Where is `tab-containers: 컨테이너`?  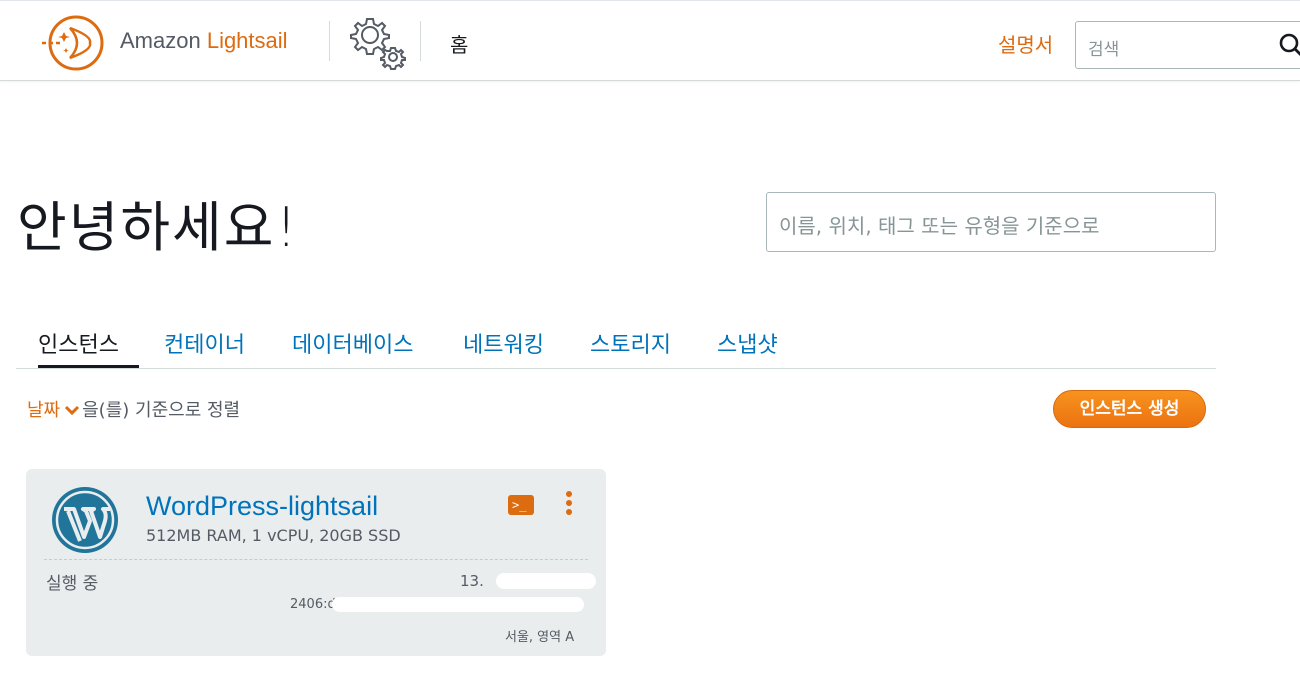 tab-containers: 컨테이너 is located at coordinates (204, 343).